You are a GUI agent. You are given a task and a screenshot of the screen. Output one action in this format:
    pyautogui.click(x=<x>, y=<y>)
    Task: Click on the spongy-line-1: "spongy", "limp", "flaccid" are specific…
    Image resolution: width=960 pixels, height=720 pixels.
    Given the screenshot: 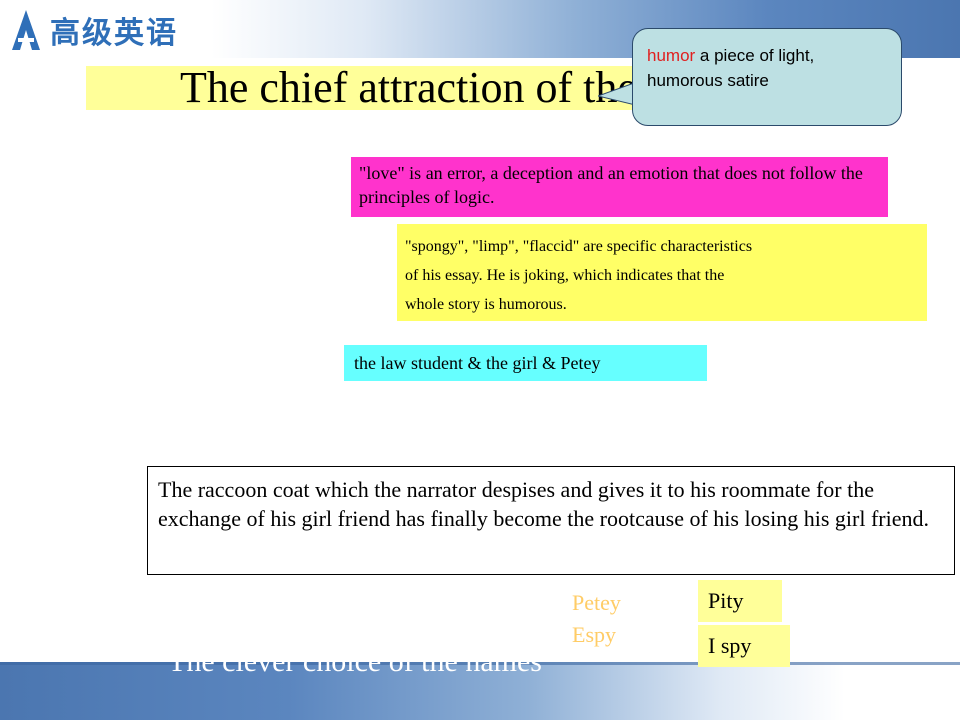 What is the action you would take?
    pyautogui.click(x=579, y=246)
    